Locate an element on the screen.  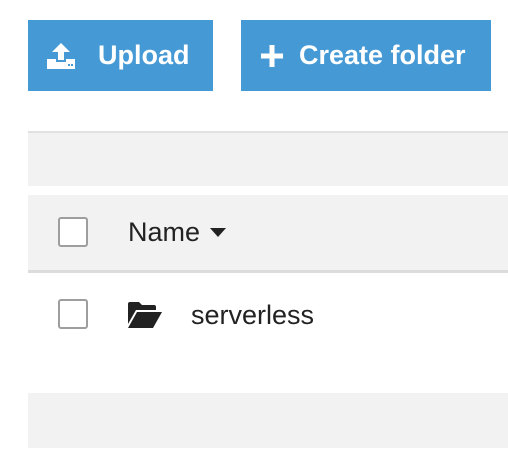
create-folder-button: Create folder is located at coordinates (366, 55).